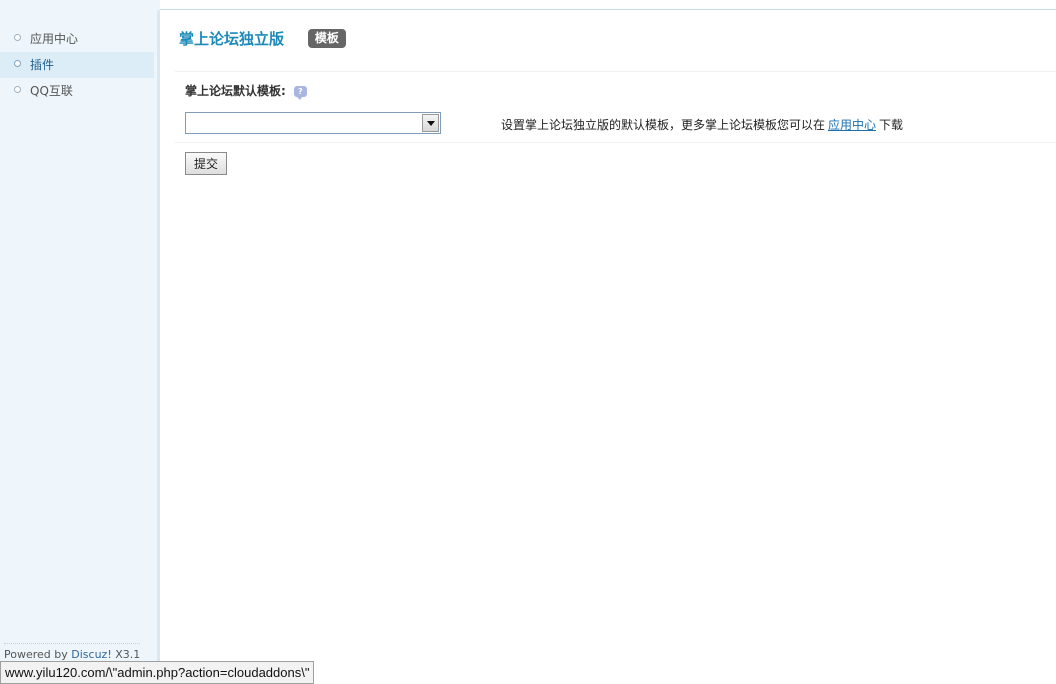 Image resolution: width=1056 pixels, height=684 pixels. I want to click on tab-template: 模板, so click(326, 38).